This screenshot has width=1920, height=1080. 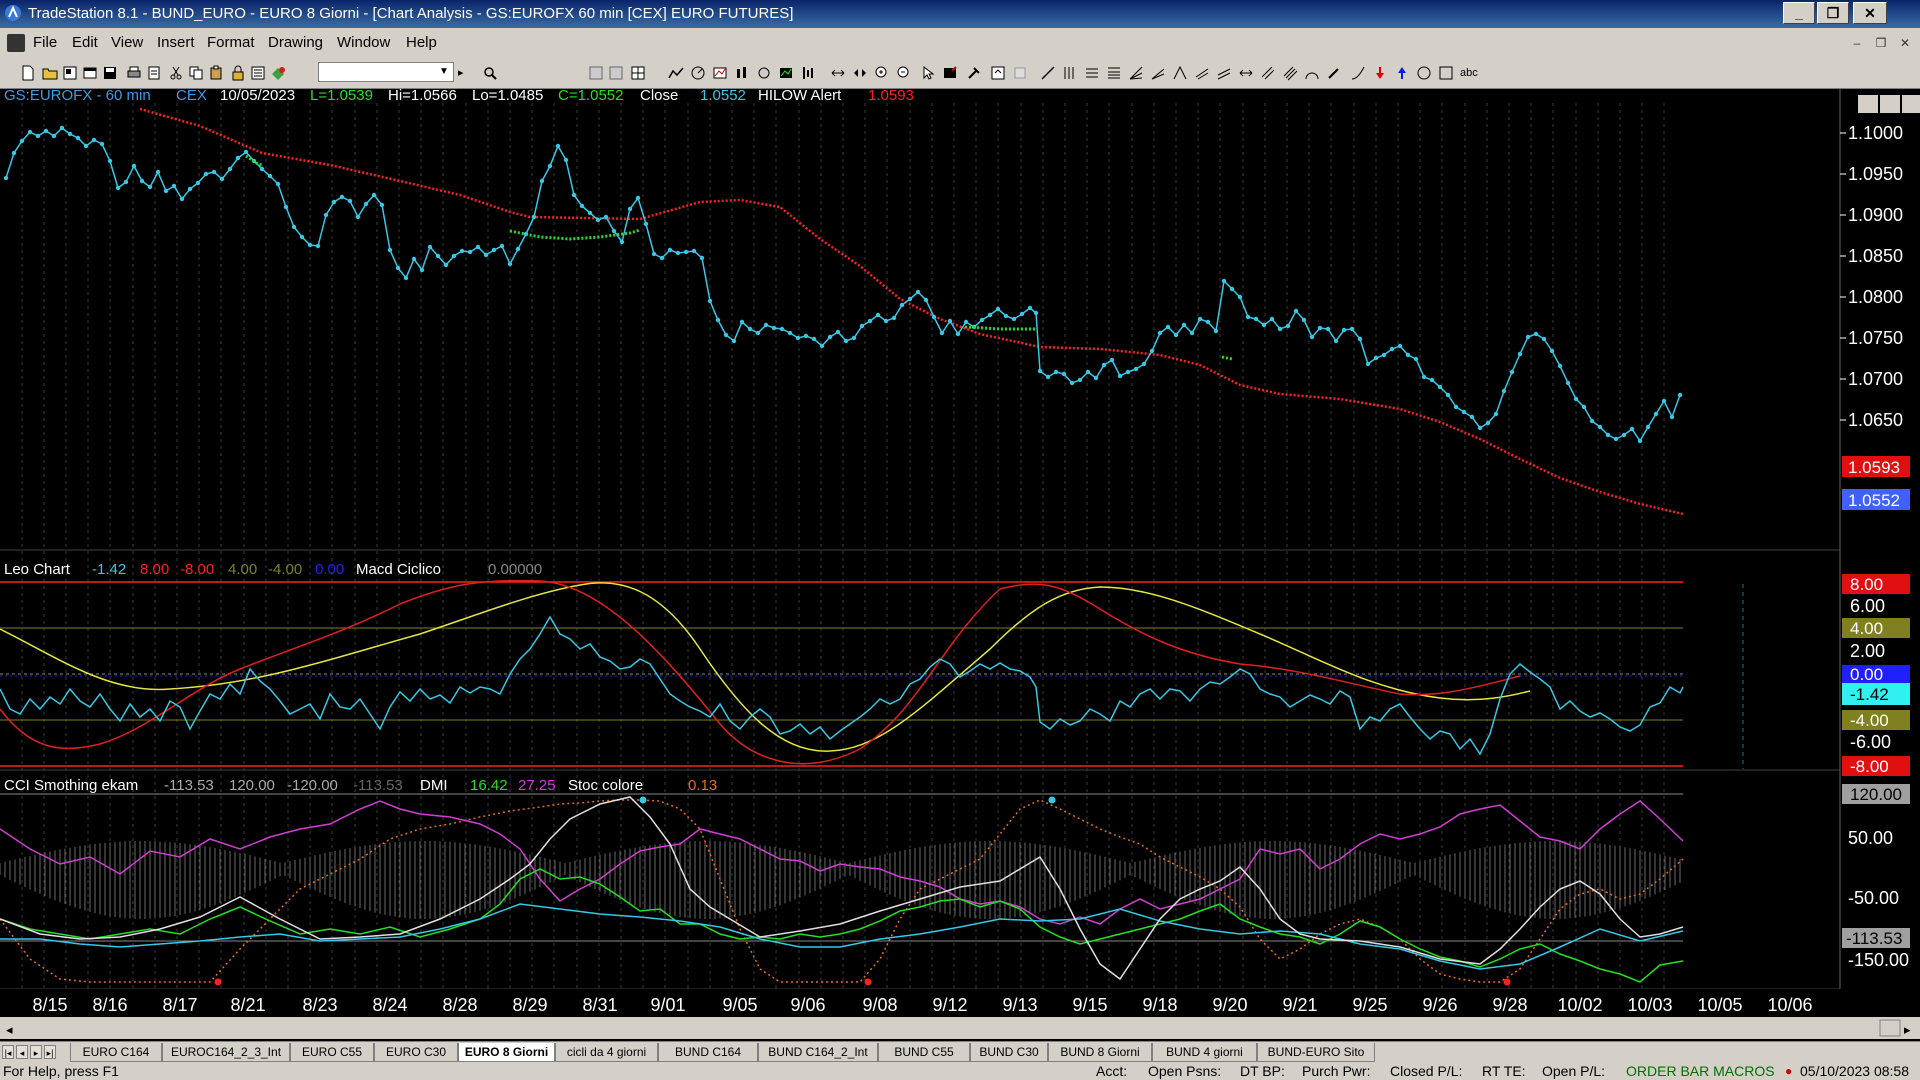 What do you see at coordinates (332, 1052) in the screenshot?
I see `tab-euro-c55: EURO C55` at bounding box center [332, 1052].